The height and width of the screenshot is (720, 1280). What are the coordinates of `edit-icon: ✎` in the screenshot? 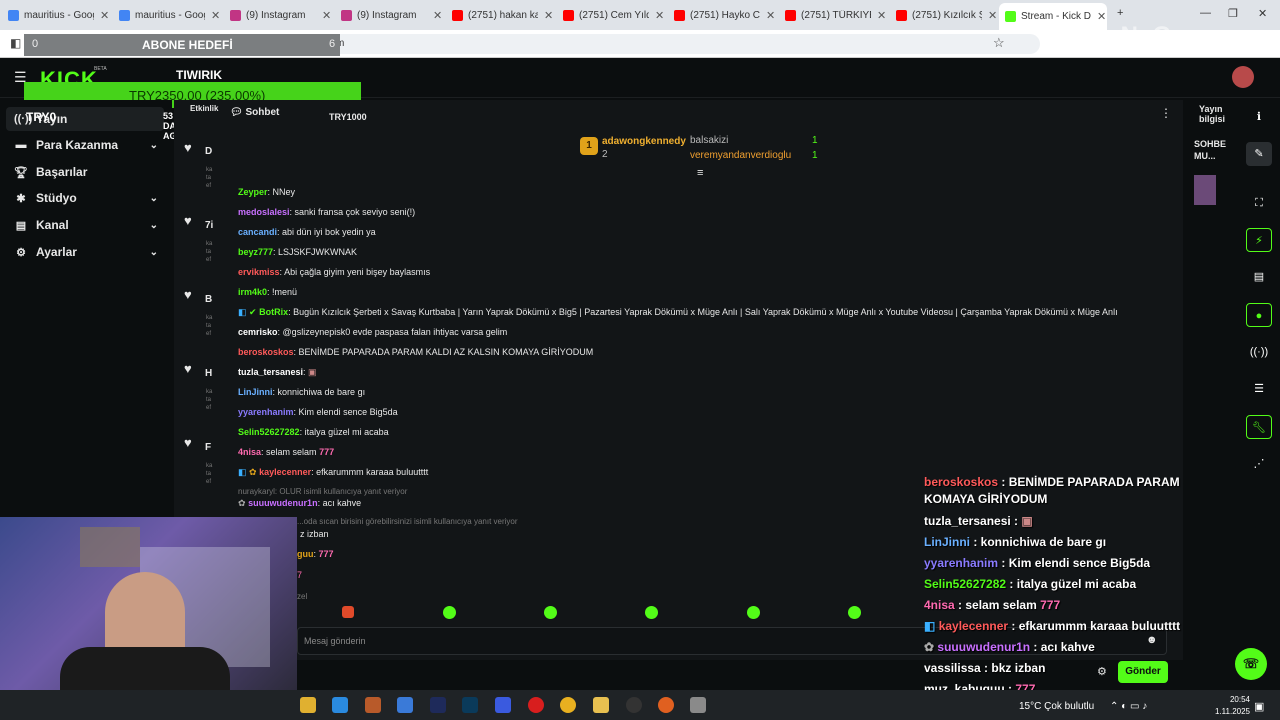 It's located at (1259, 154).